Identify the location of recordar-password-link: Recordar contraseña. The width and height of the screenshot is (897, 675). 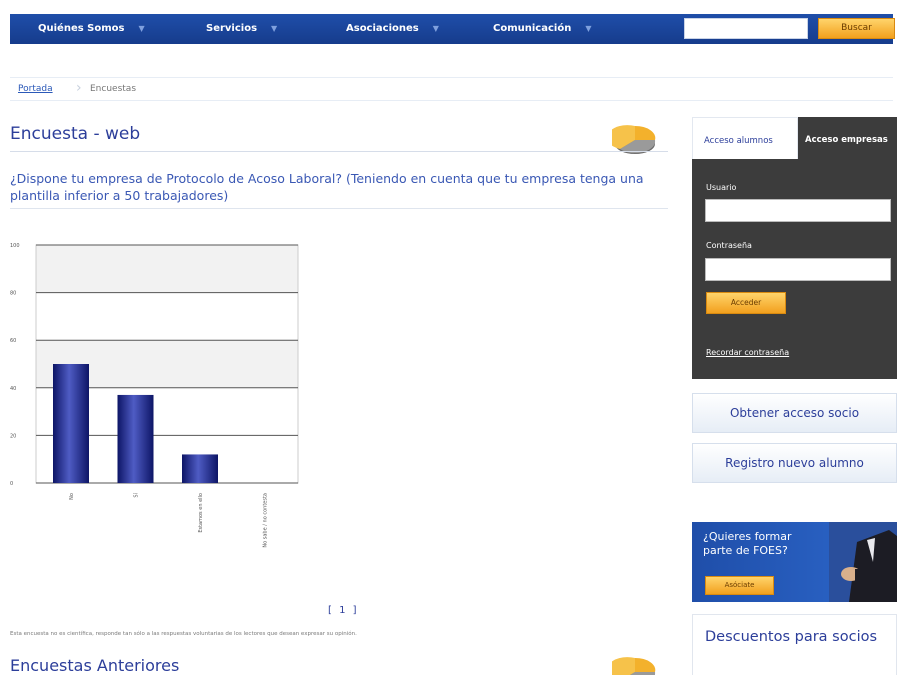
(747, 352).